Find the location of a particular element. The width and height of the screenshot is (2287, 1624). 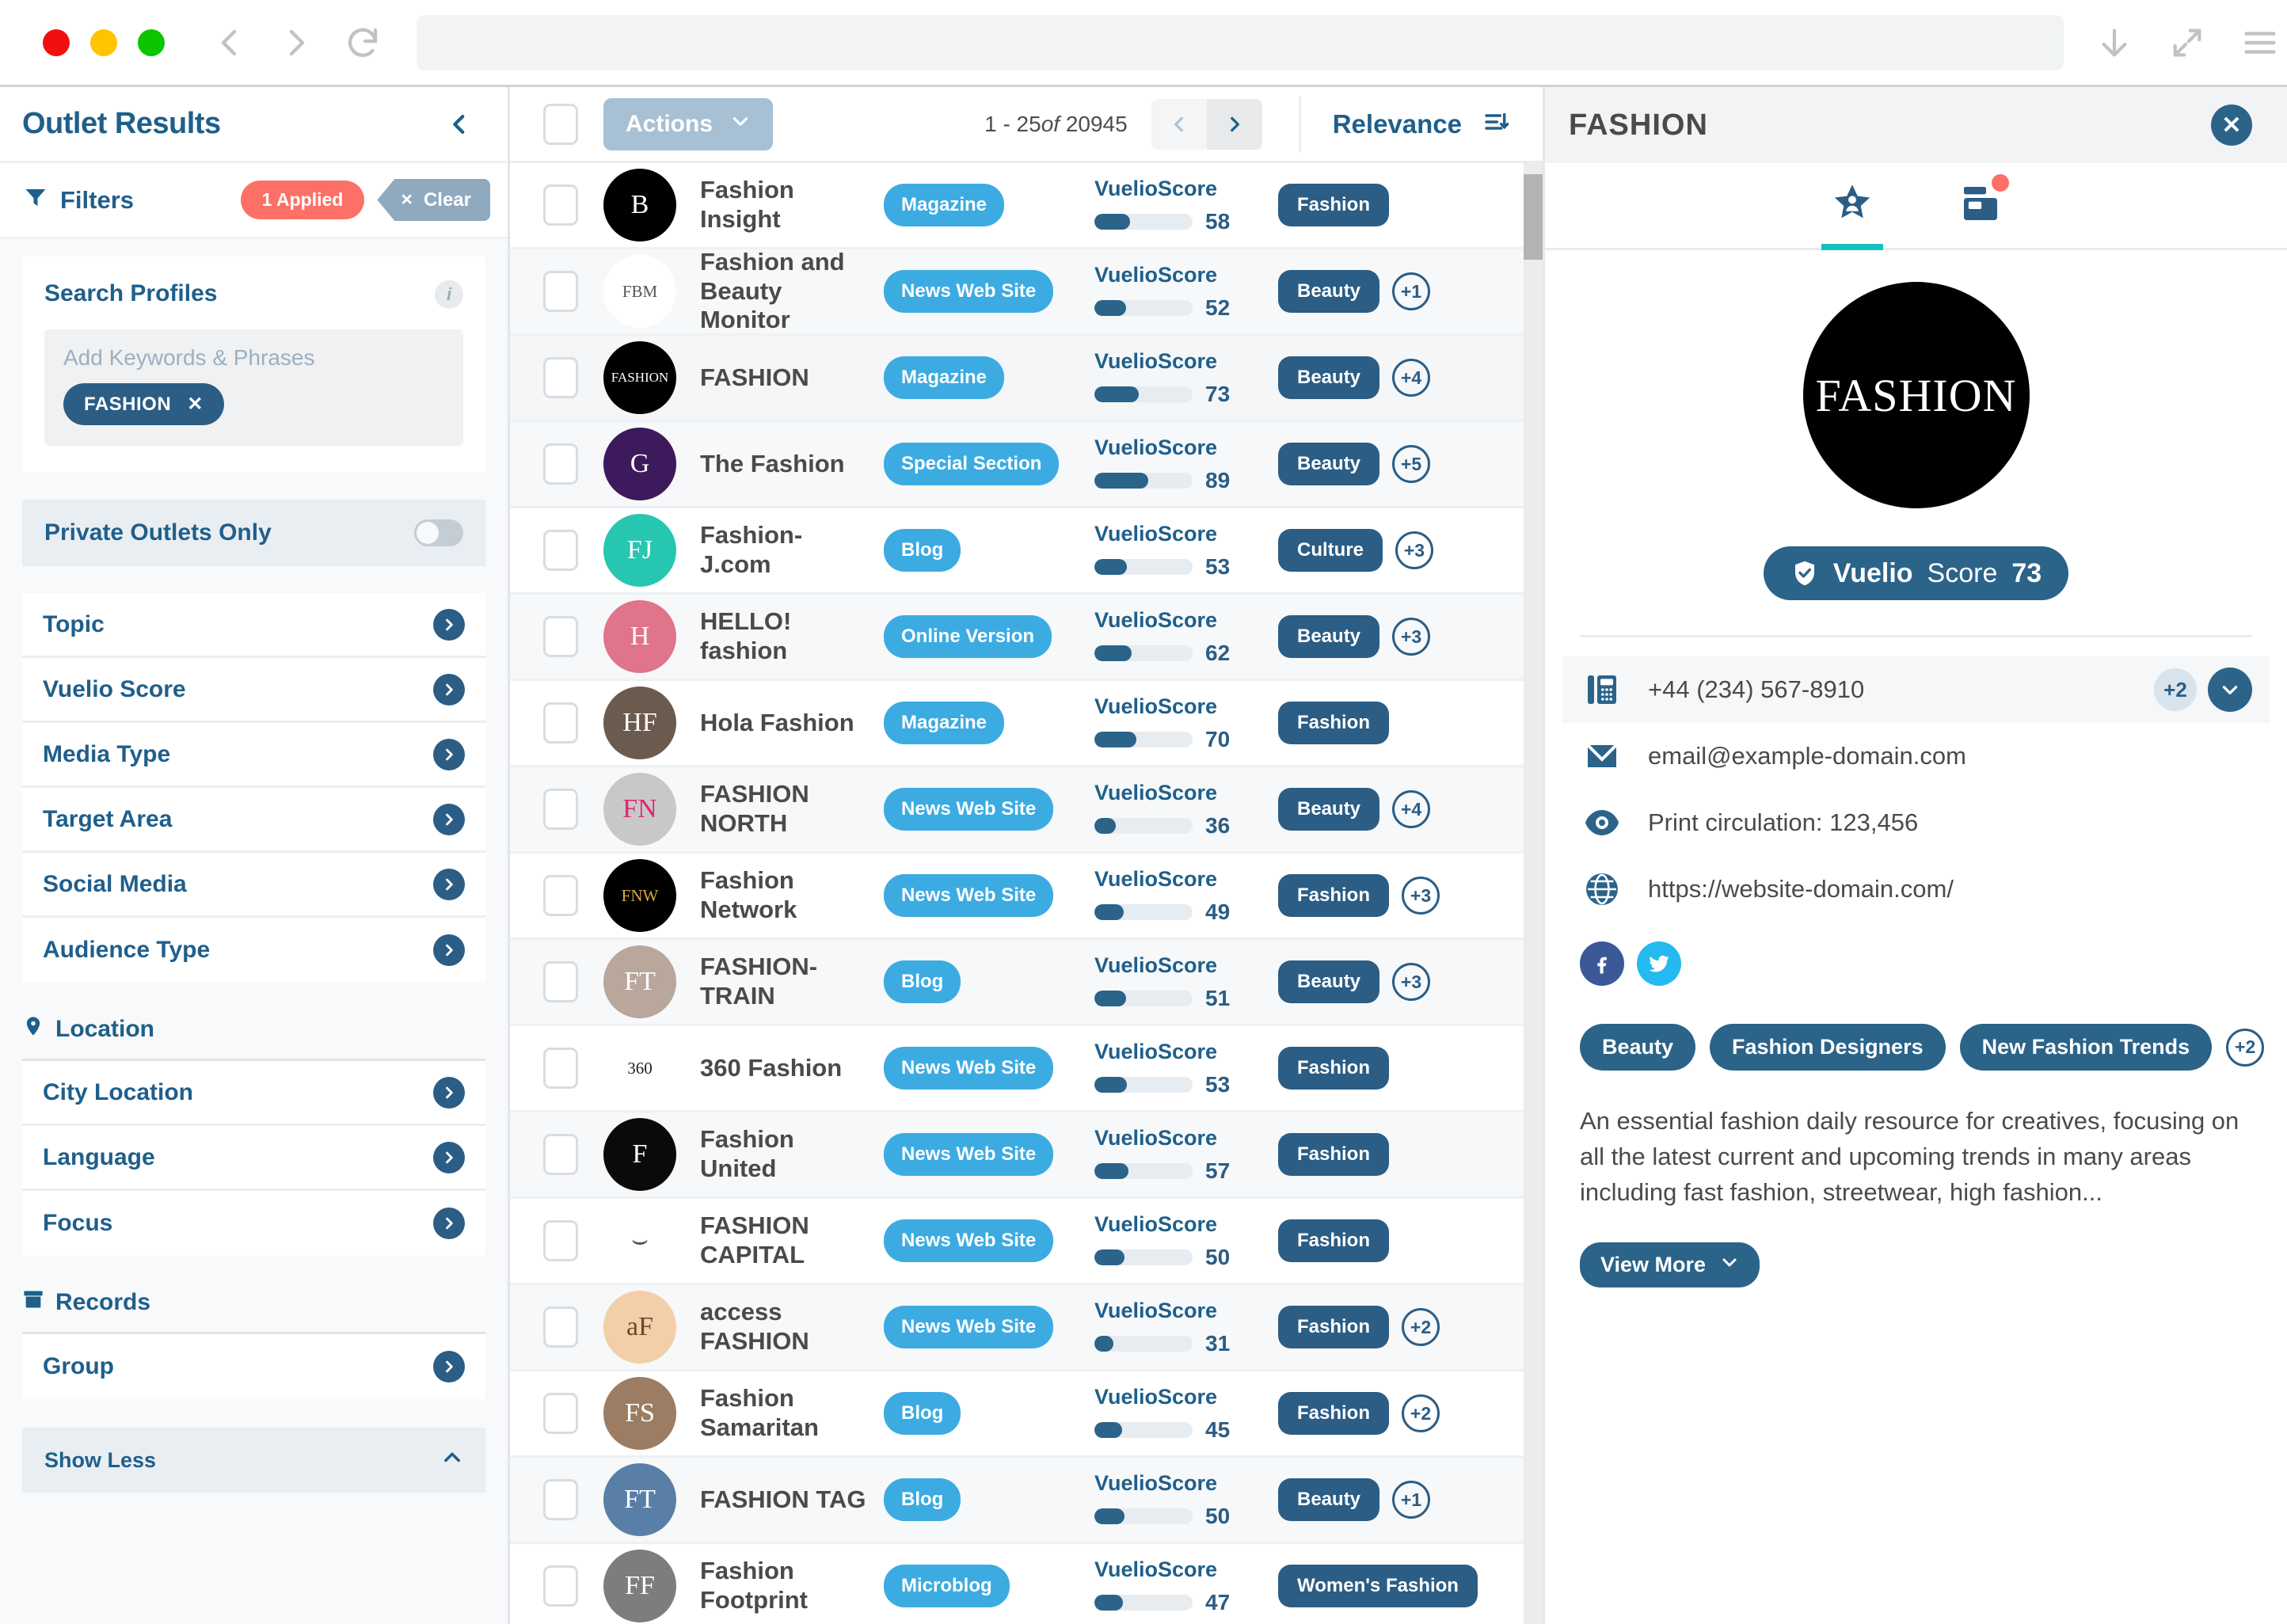

outlet-name: Hola Fashion is located at coordinates (783, 724).